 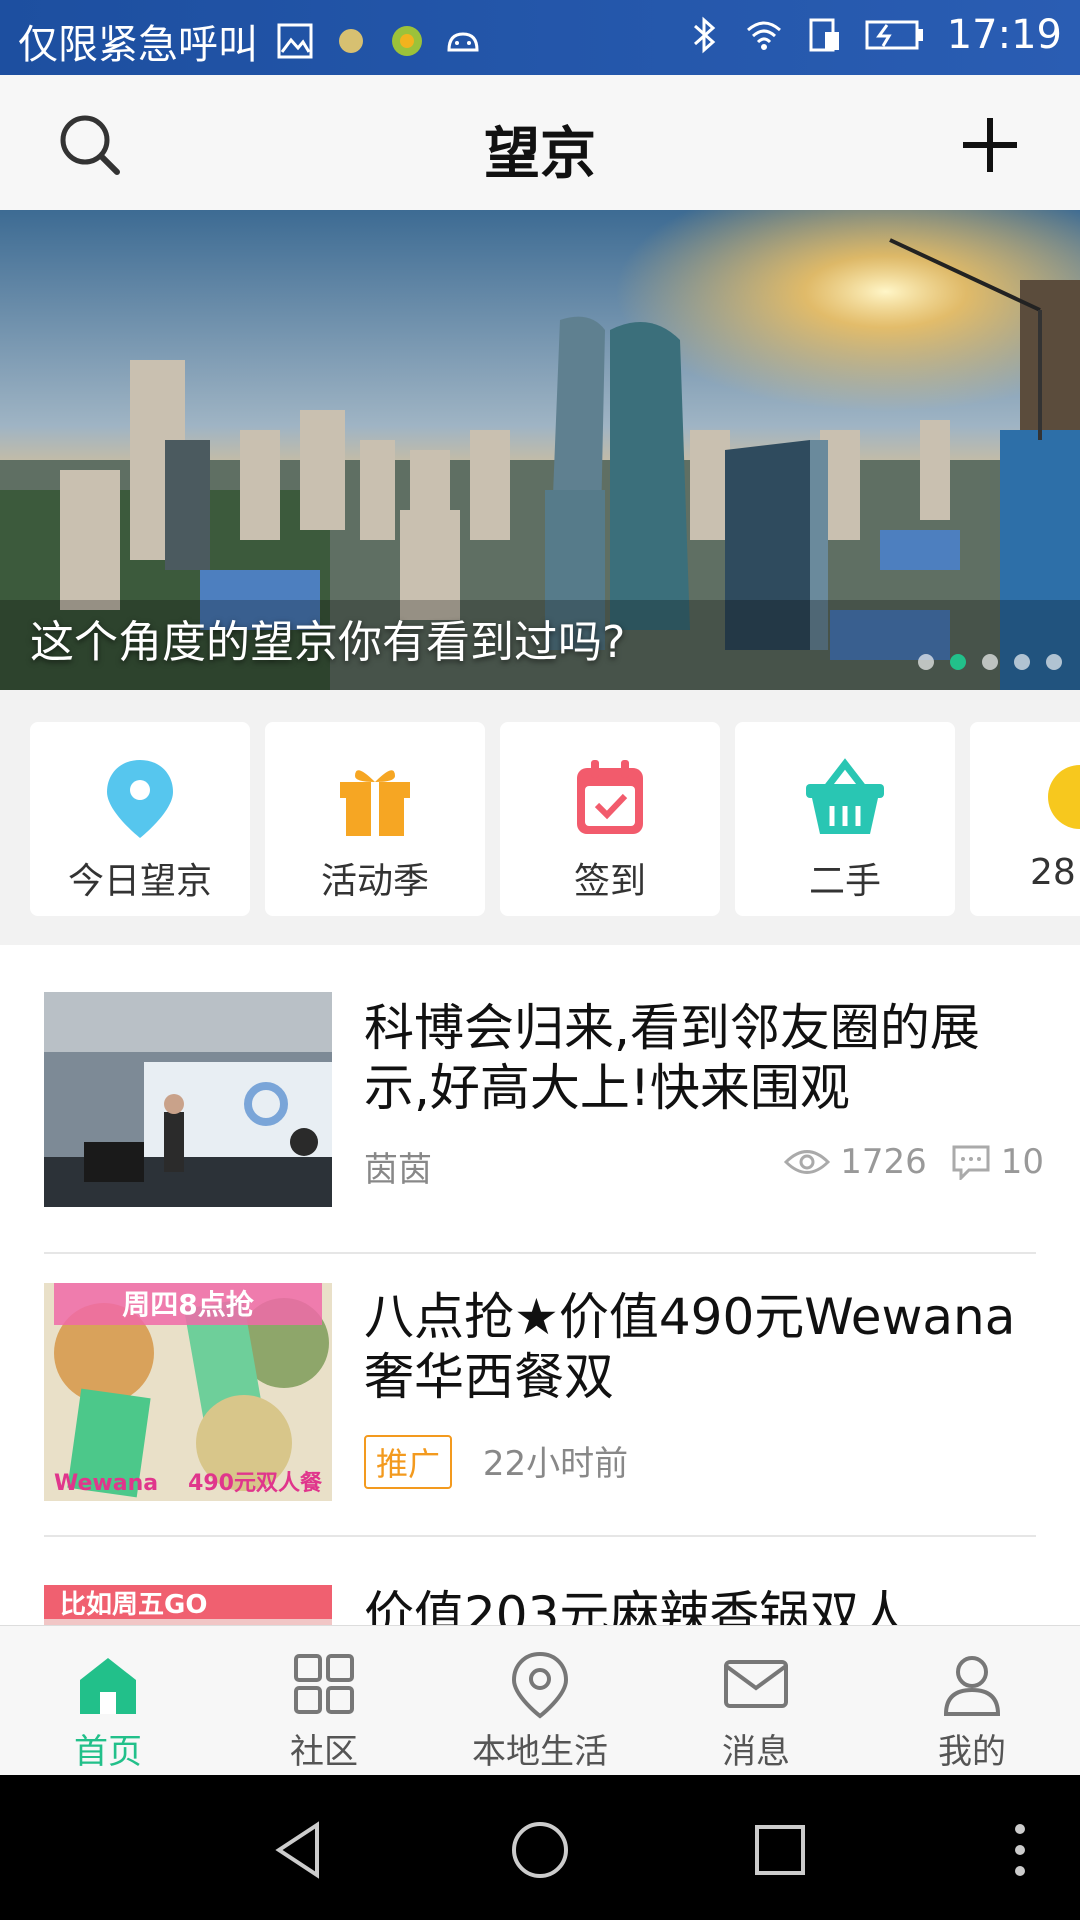 I want to click on system-nav-bar, so click(x=540, y=1847).